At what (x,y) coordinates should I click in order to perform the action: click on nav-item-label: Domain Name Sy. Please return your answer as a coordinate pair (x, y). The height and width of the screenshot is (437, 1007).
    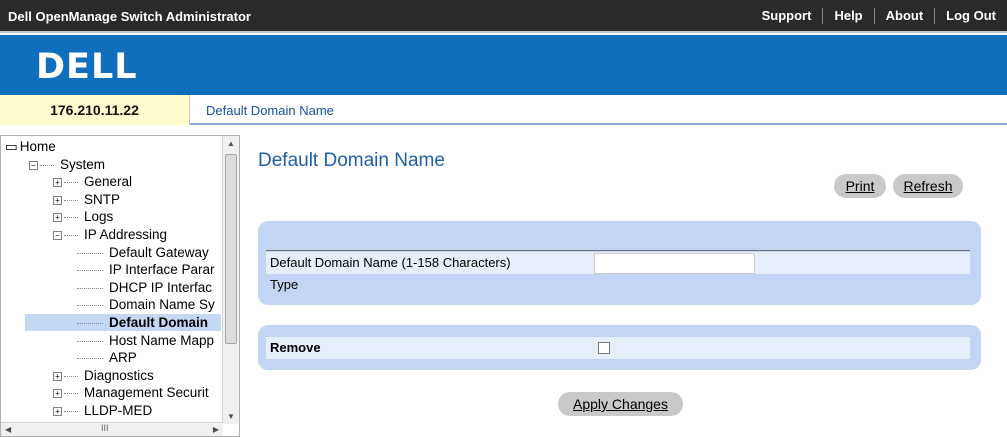
    Looking at the image, I should click on (162, 305).